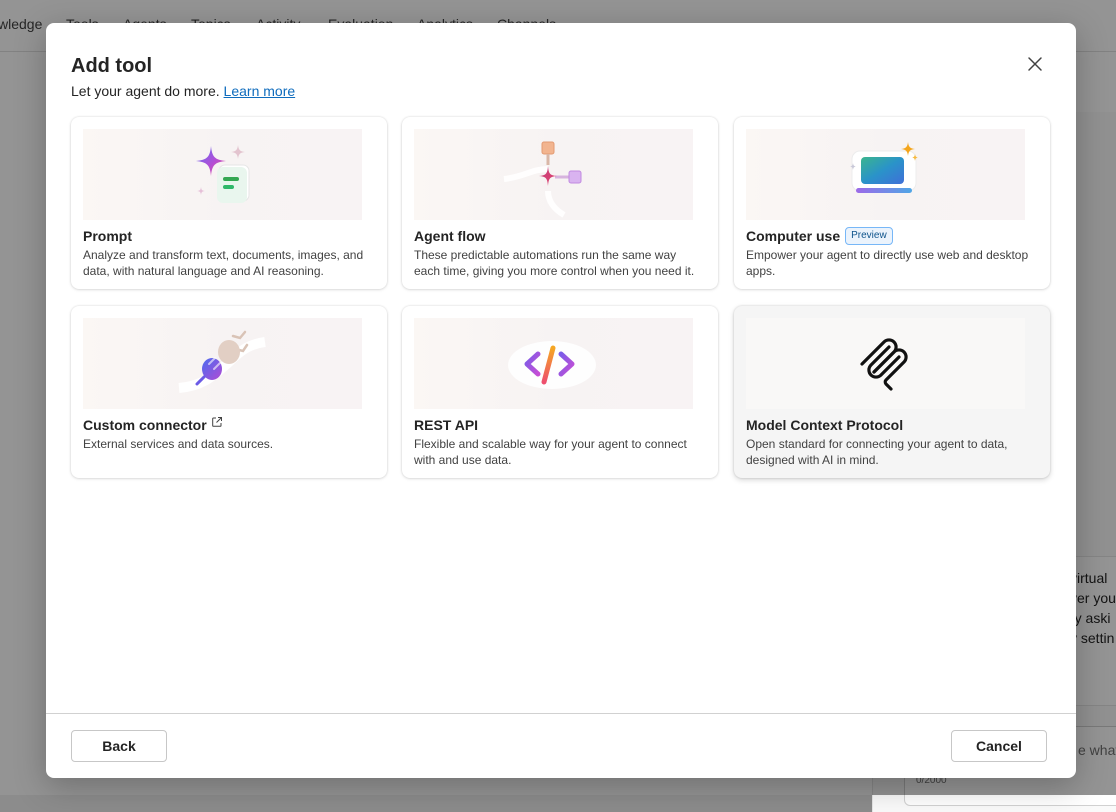  Describe the element at coordinates (999, 746) in the screenshot. I see `cancel-button: Cancel` at that location.